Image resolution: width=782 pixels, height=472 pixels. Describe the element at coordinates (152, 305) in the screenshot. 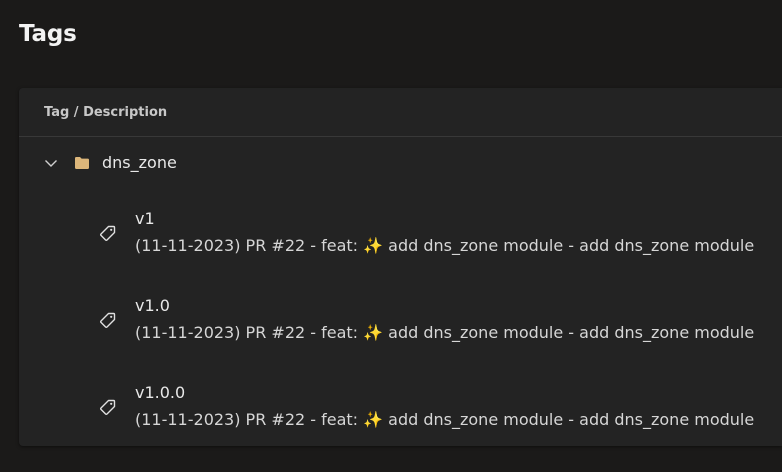

I see `tag-name: v1.0` at that location.